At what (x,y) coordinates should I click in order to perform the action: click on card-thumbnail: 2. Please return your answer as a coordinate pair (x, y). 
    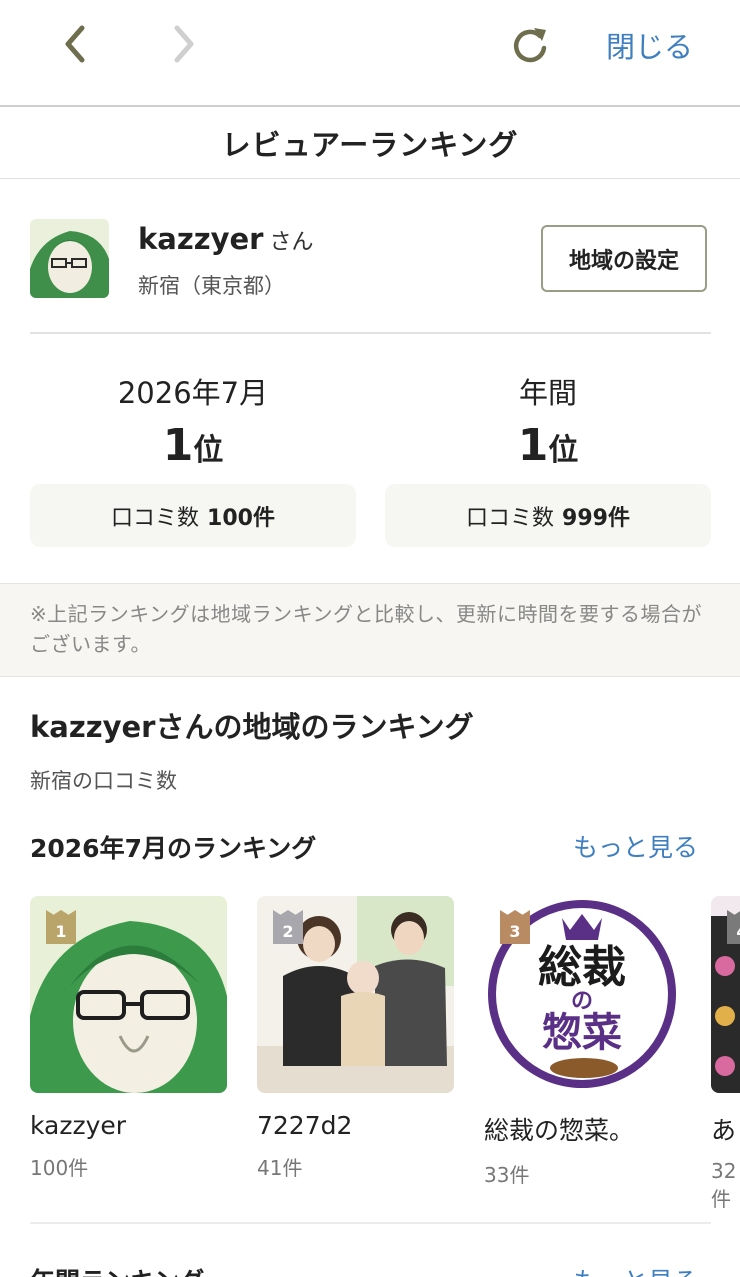
    Looking at the image, I should click on (355, 994).